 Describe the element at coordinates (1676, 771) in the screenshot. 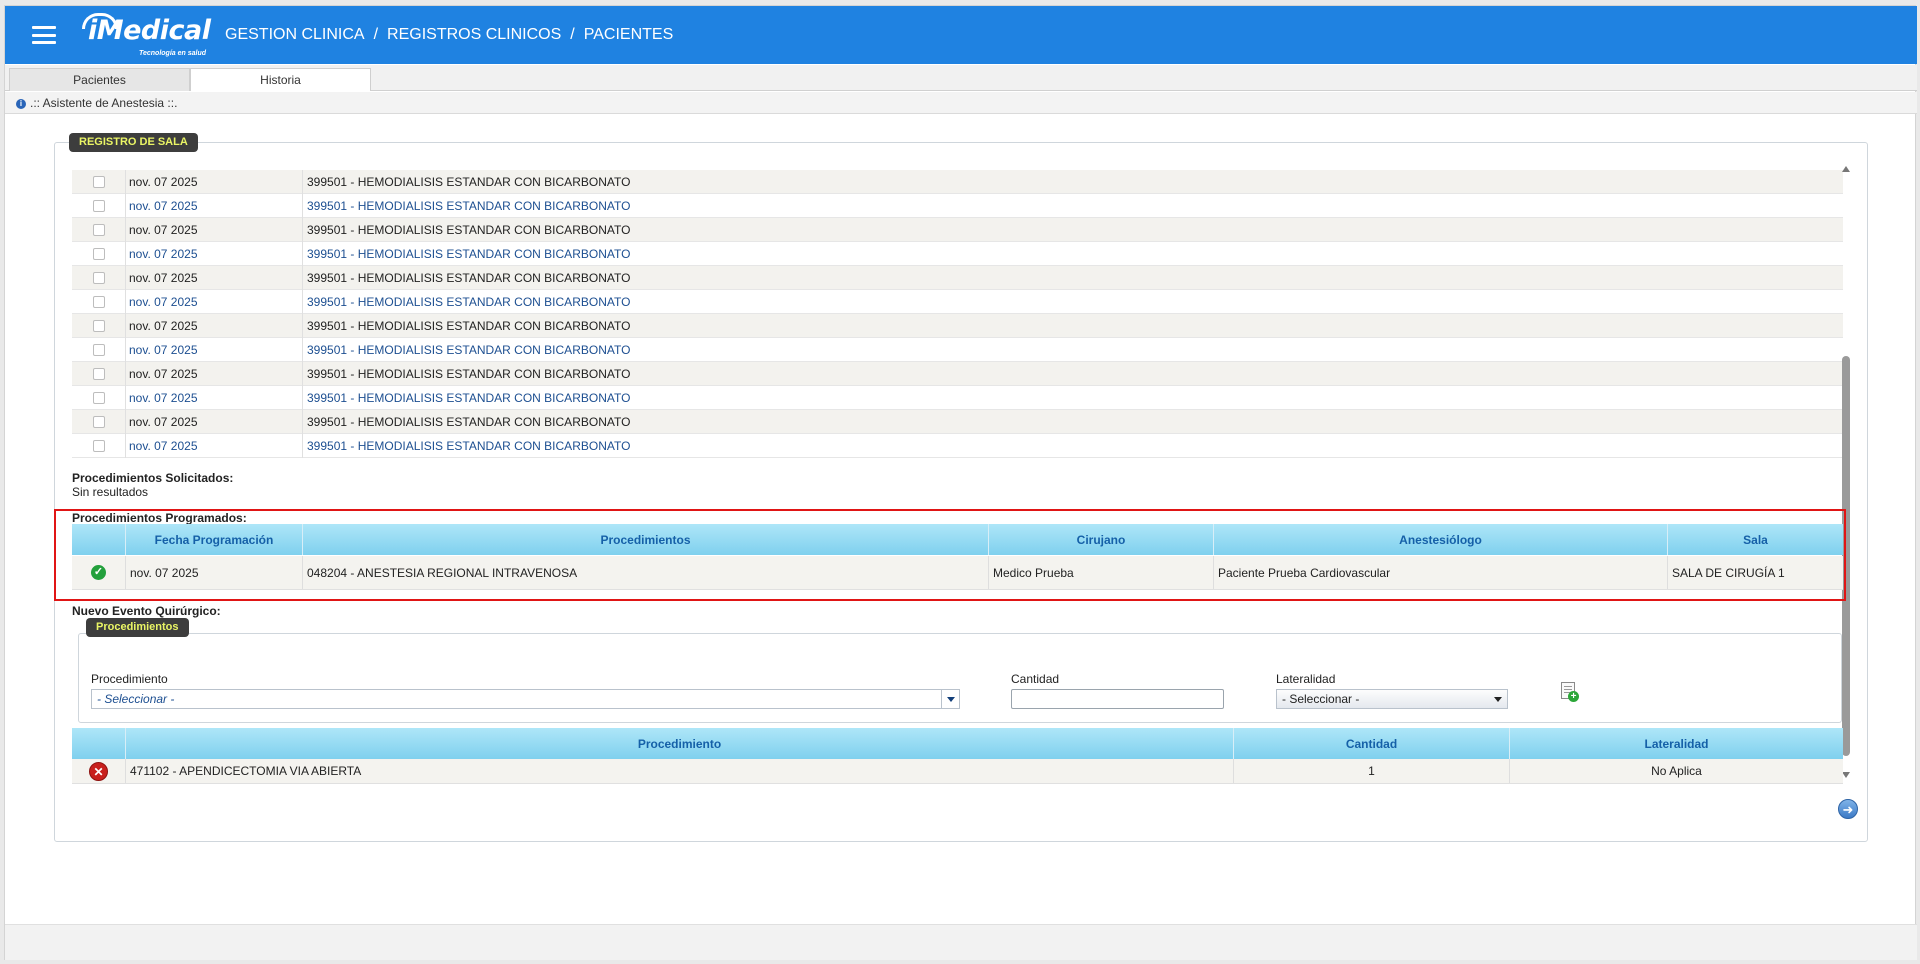

I see `added-laterality: No Aplica` at that location.